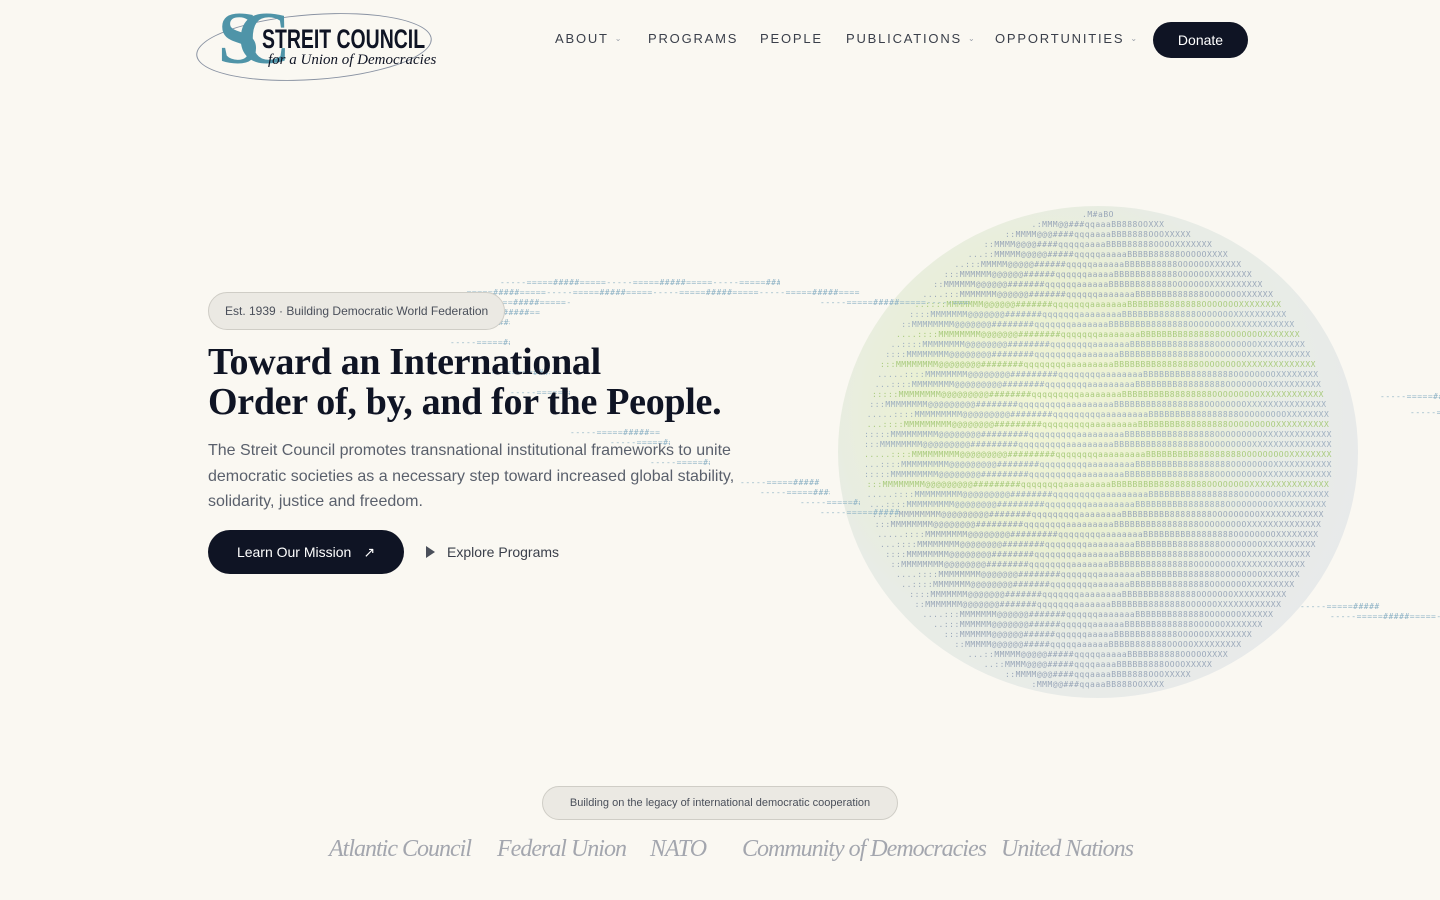 Image resolution: width=1440 pixels, height=900 pixels. I want to click on org-logo-united-nations: United Nations, so click(1067, 849).